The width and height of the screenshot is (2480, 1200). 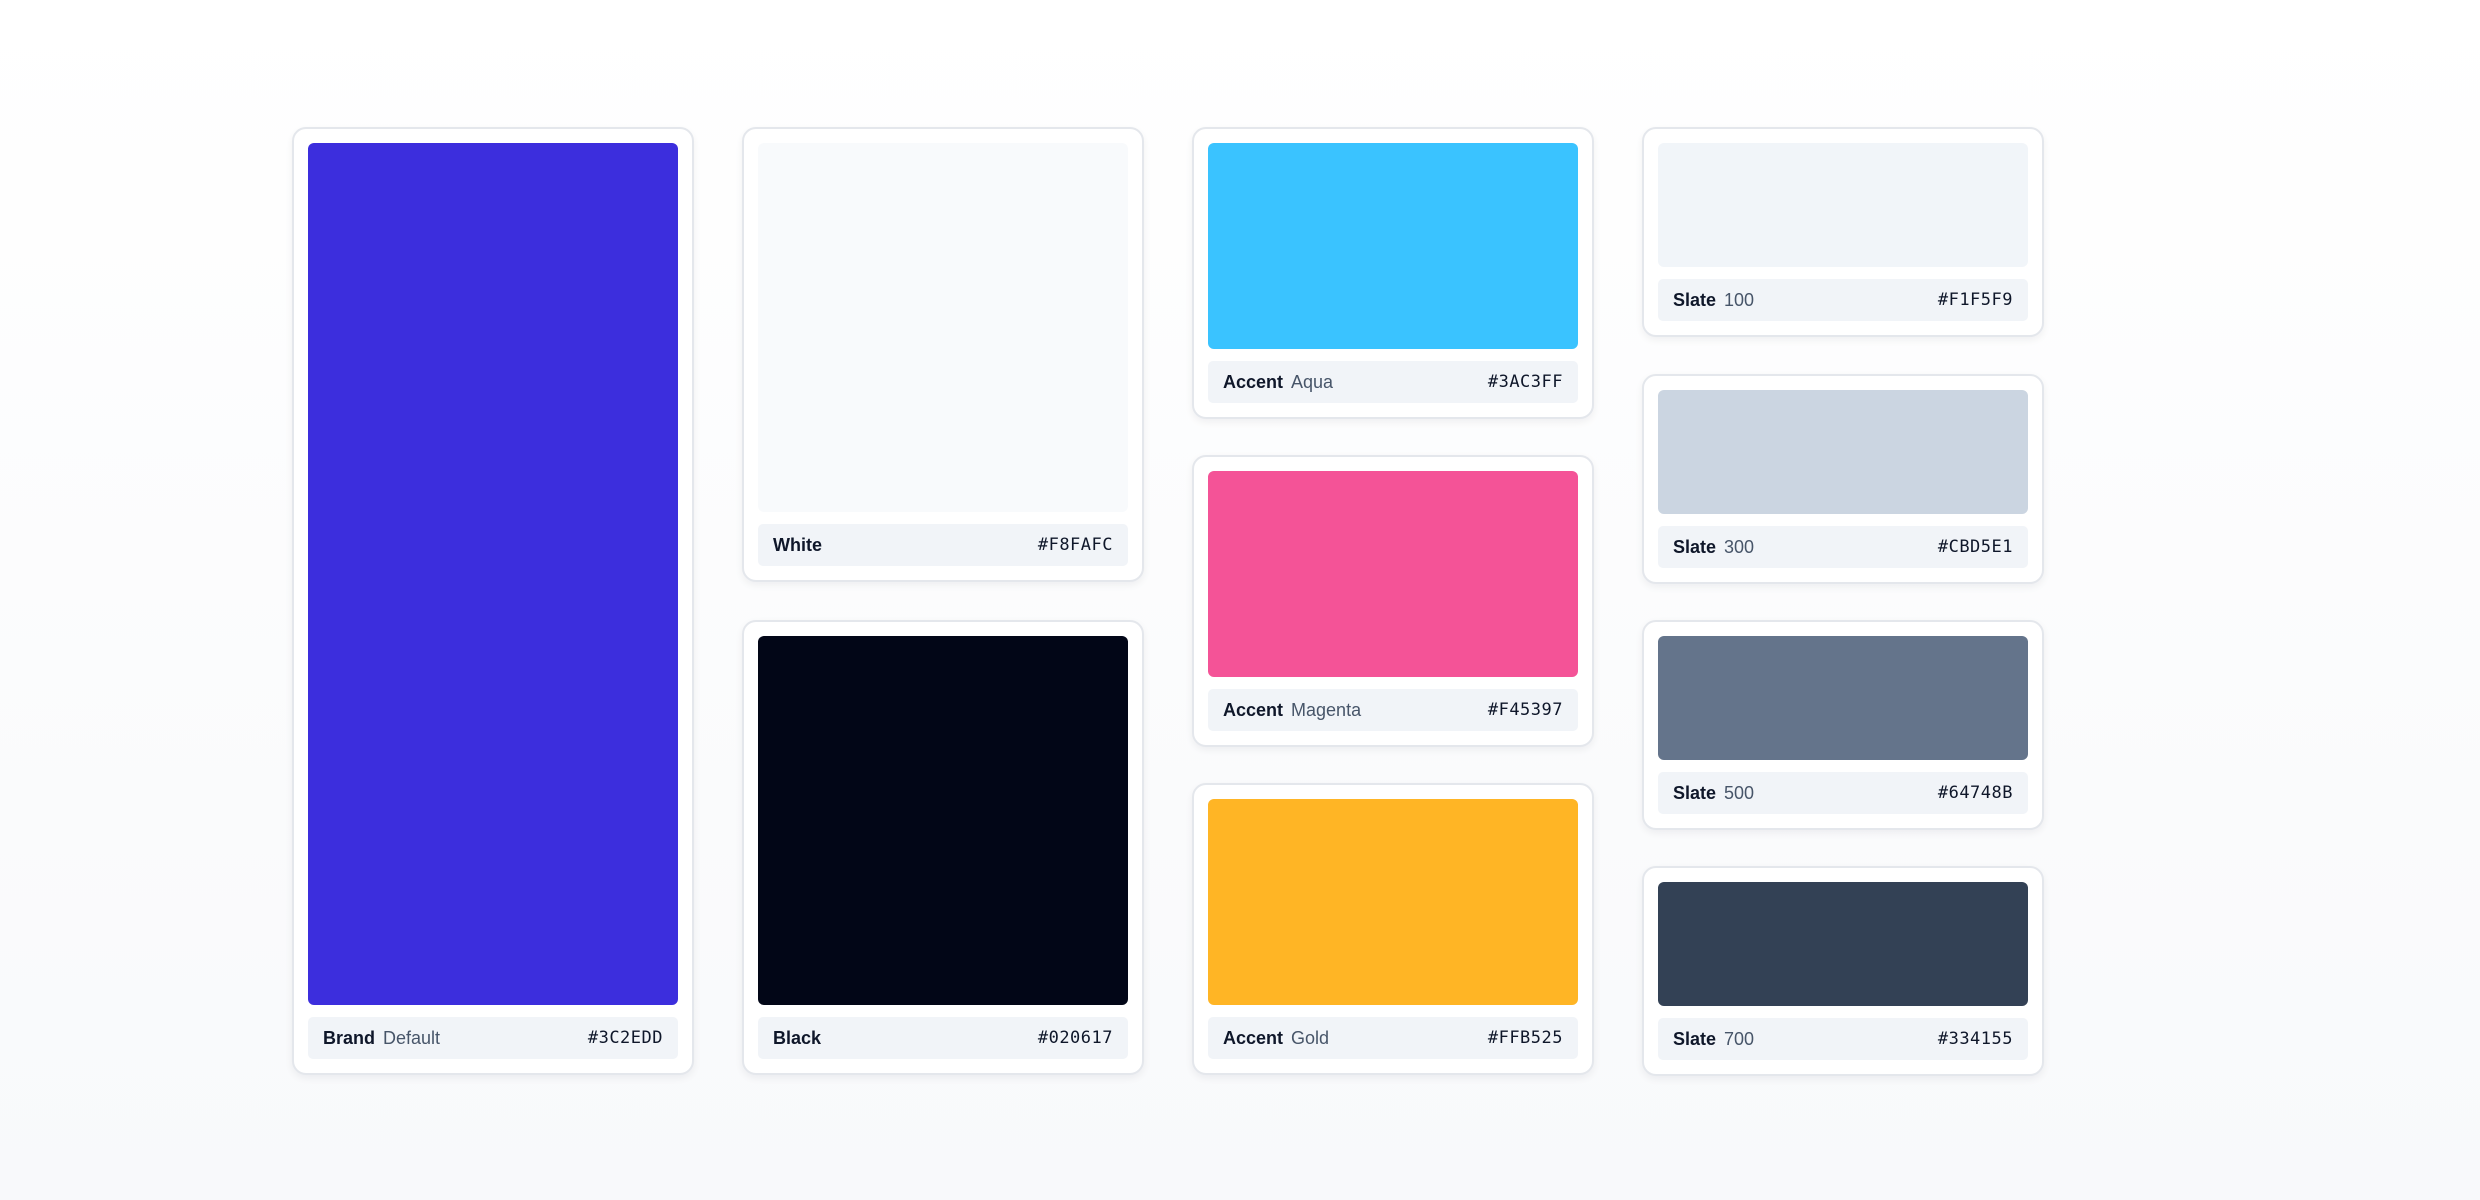 What do you see at coordinates (1739, 546) in the screenshot?
I see `color-variant-name: 300` at bounding box center [1739, 546].